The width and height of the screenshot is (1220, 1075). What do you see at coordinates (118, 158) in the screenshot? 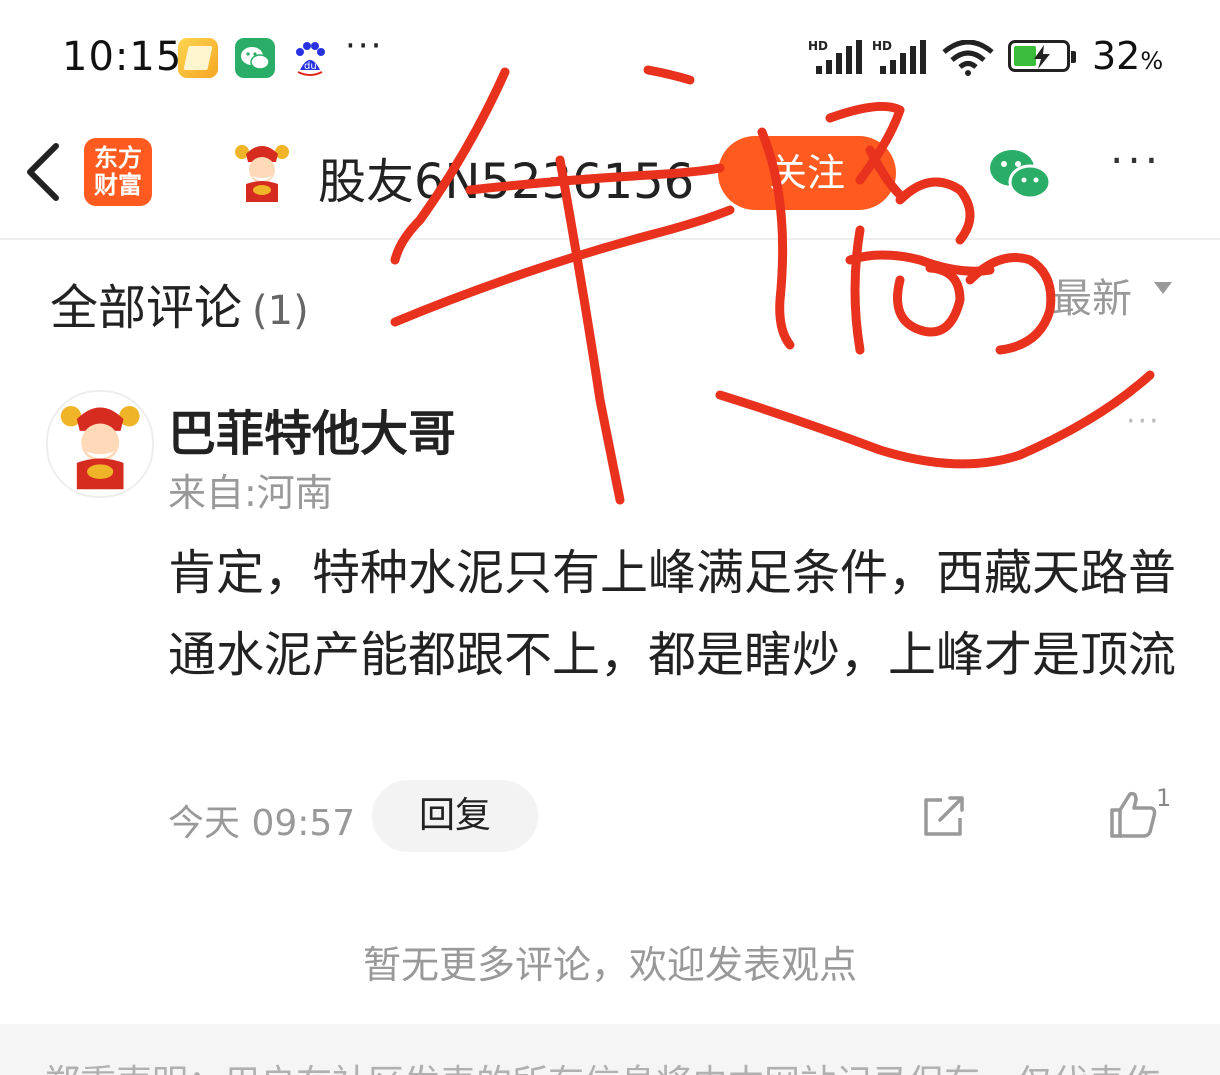
I see `brand-line-1: 东方` at bounding box center [118, 158].